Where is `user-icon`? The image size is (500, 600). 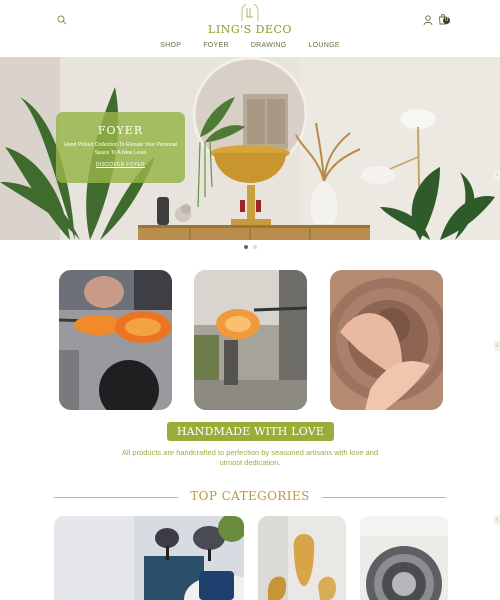
user-icon is located at coordinates (428, 19).